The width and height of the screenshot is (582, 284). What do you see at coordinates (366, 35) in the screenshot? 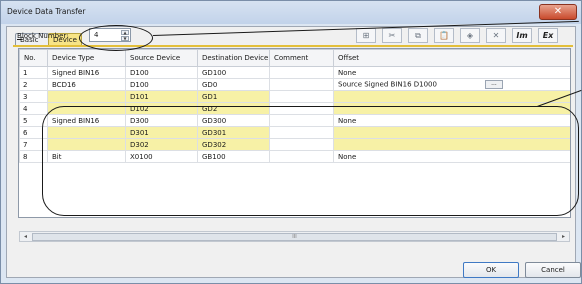
I see `insert-row-icon: ⊞` at bounding box center [366, 35].